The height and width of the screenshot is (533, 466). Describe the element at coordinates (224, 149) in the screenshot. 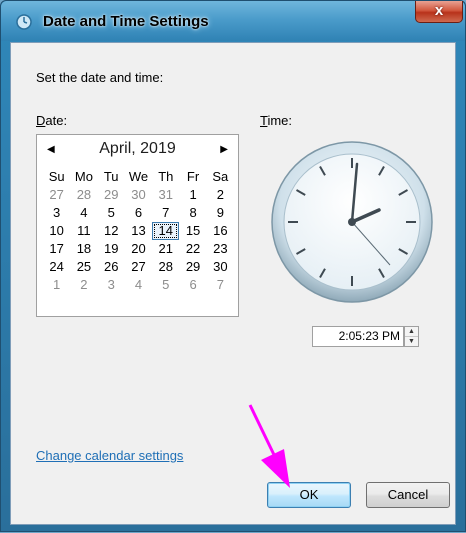

I see `calendar-next-month-button: ▶` at that location.